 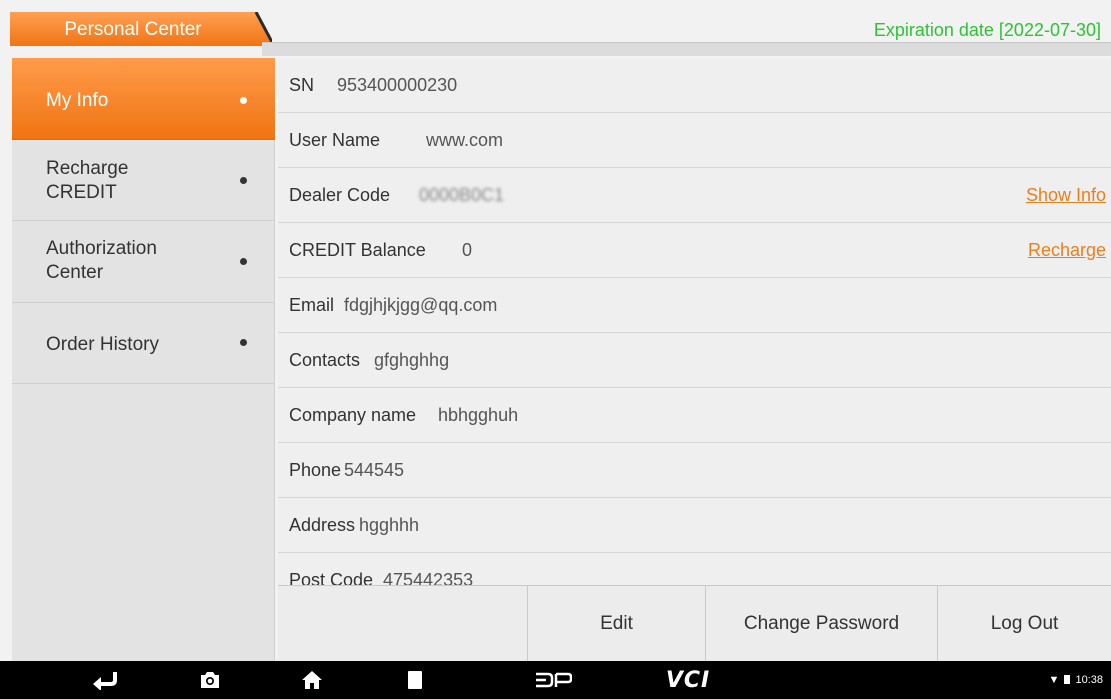 I want to click on row-value: gfghghhg, so click(x=412, y=360).